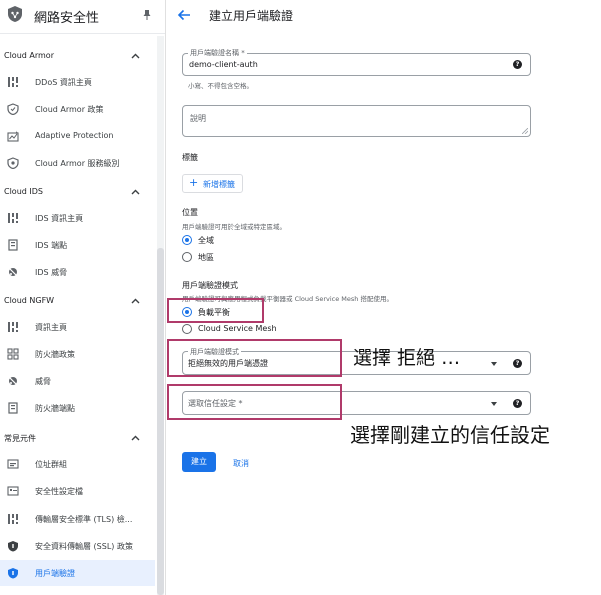 The width and height of the screenshot is (601, 595). I want to click on description-label: 說明, so click(198, 118).